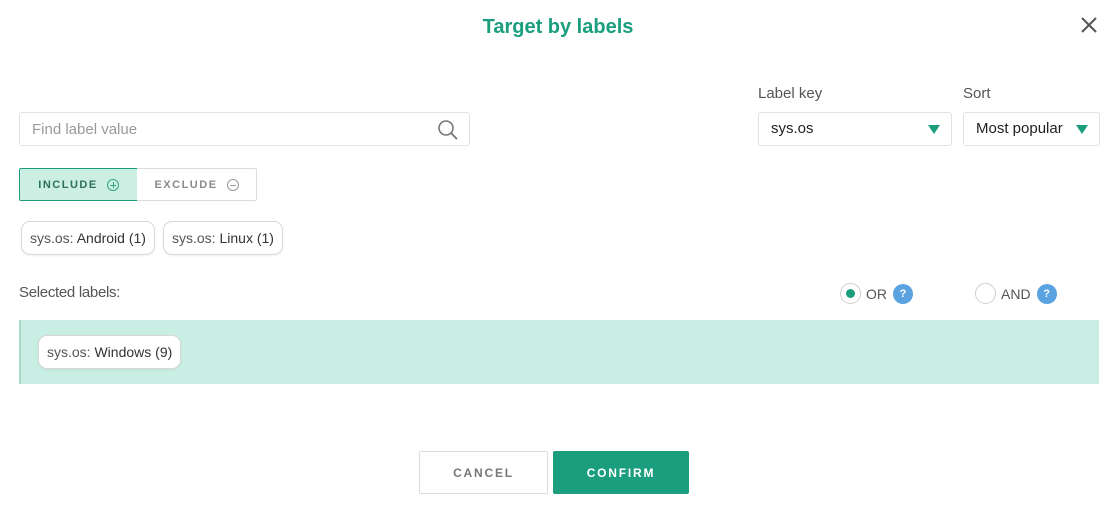 The width and height of the screenshot is (1116, 512). What do you see at coordinates (111, 238) in the screenshot?
I see `chip-value: Android (1)` at bounding box center [111, 238].